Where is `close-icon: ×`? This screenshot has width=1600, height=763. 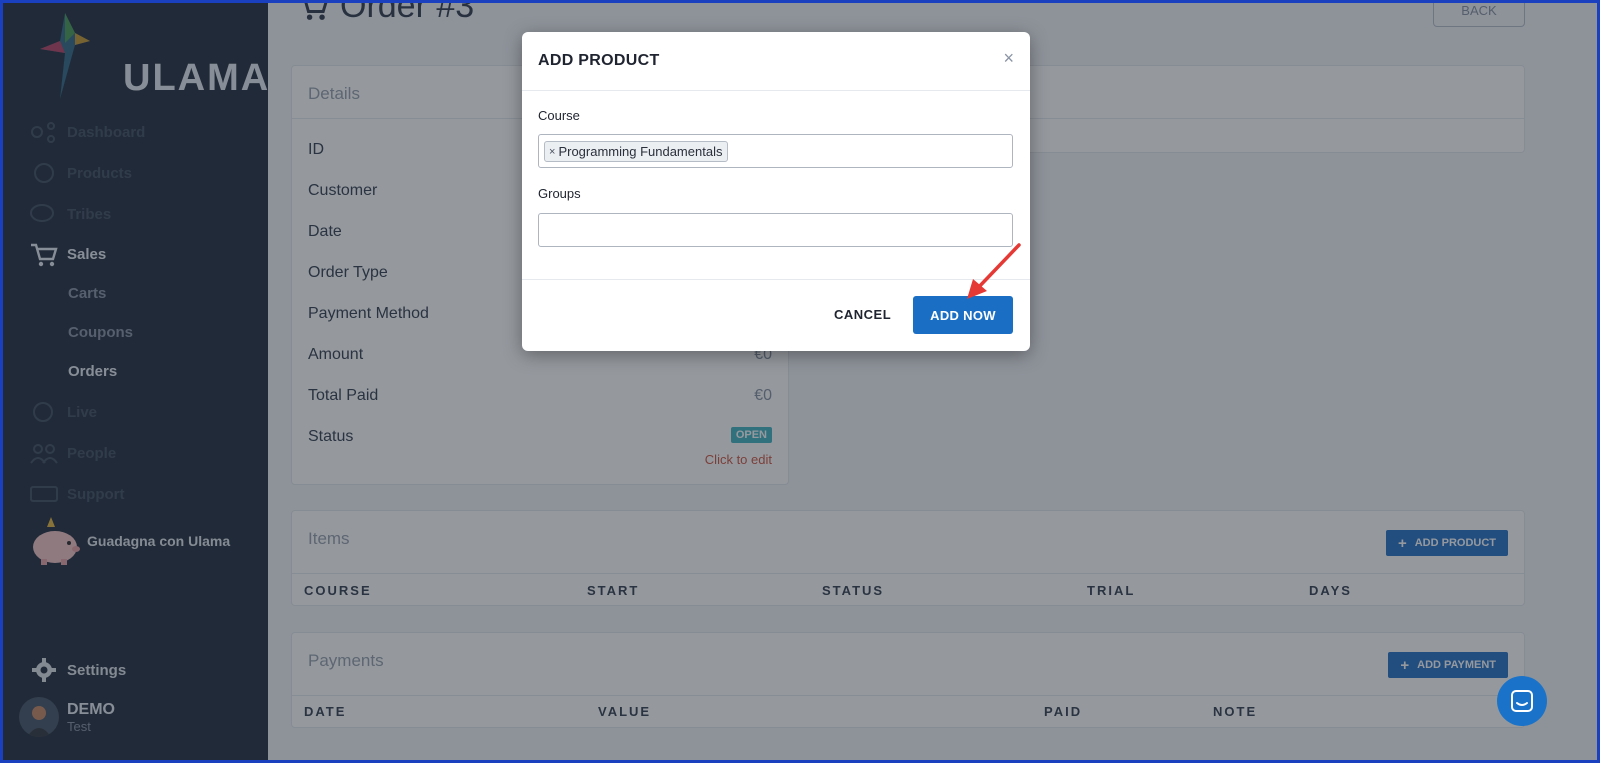 close-icon: × is located at coordinates (1008, 58).